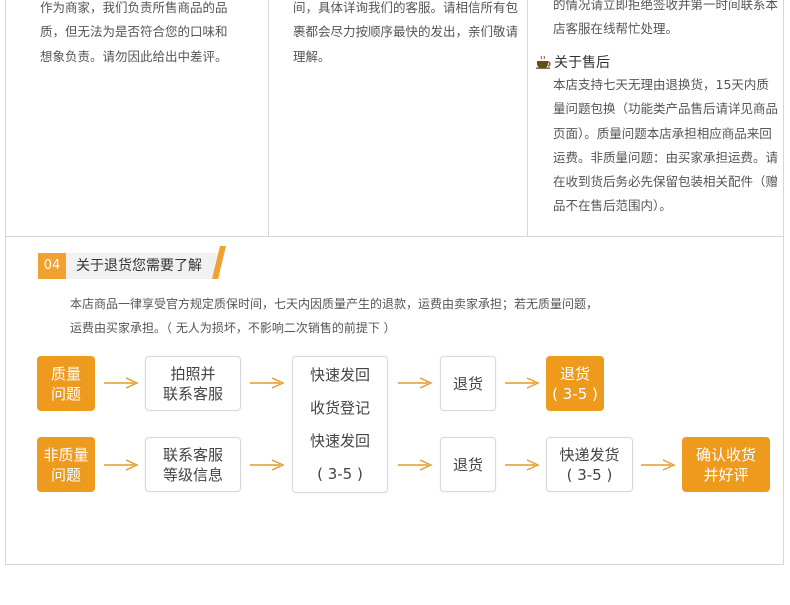 This screenshot has width=790, height=605. I want to click on flow-arrows, so click(389, 424).